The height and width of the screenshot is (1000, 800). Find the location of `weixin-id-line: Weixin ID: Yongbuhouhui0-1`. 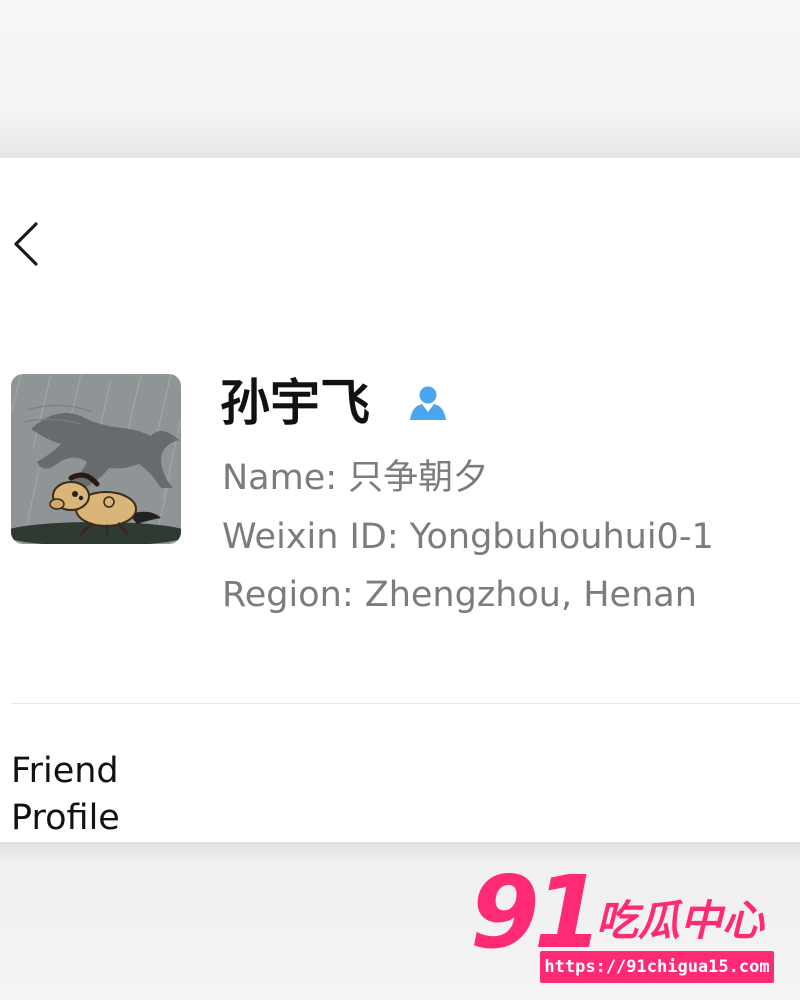

weixin-id-line: Weixin ID: Yongbuhouhui0-1 is located at coordinates (468, 537).